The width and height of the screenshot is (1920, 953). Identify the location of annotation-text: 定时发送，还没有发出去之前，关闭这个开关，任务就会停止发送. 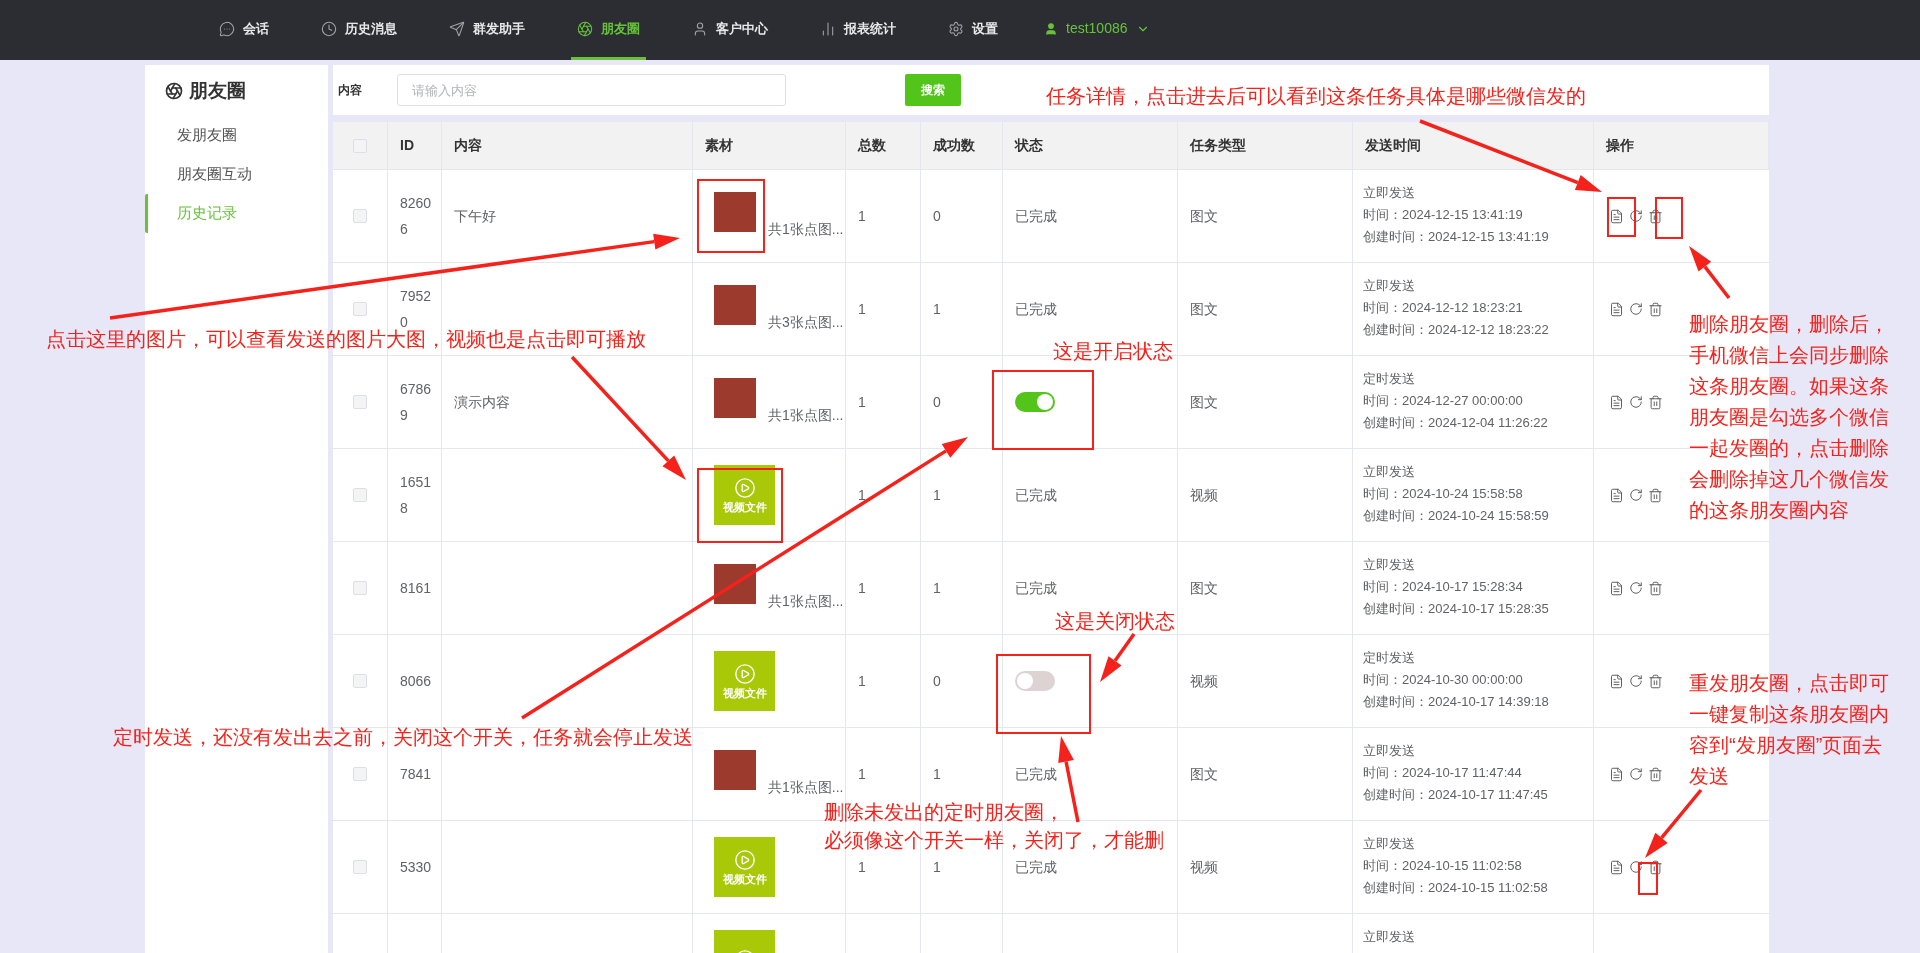
(403, 737).